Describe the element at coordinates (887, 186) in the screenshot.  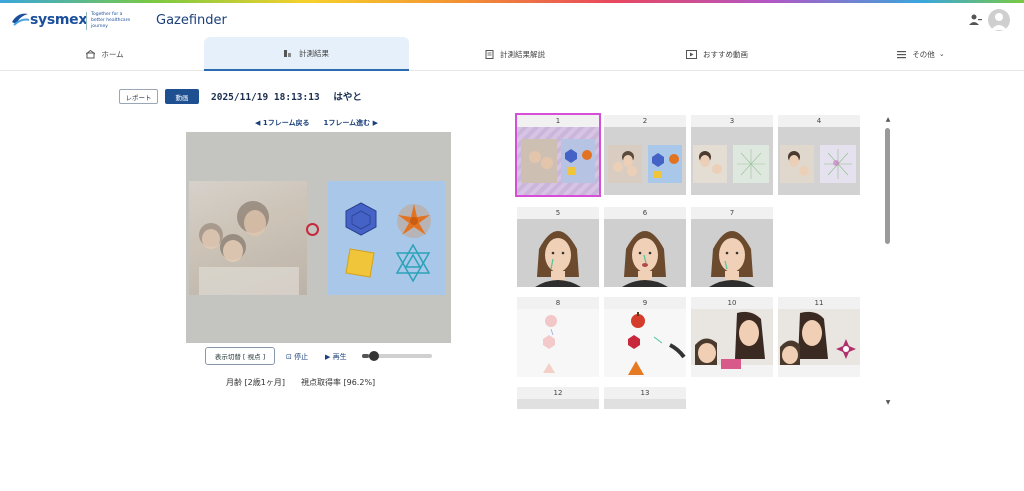
I see `scroll-thumb` at that location.